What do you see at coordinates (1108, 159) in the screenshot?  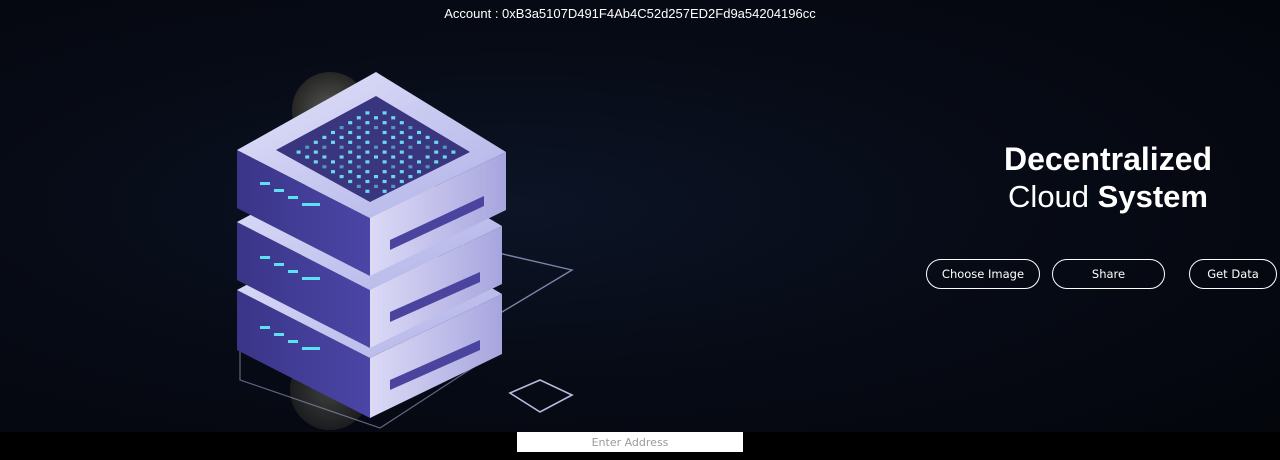 I see `title-line-1: Decentralized` at bounding box center [1108, 159].